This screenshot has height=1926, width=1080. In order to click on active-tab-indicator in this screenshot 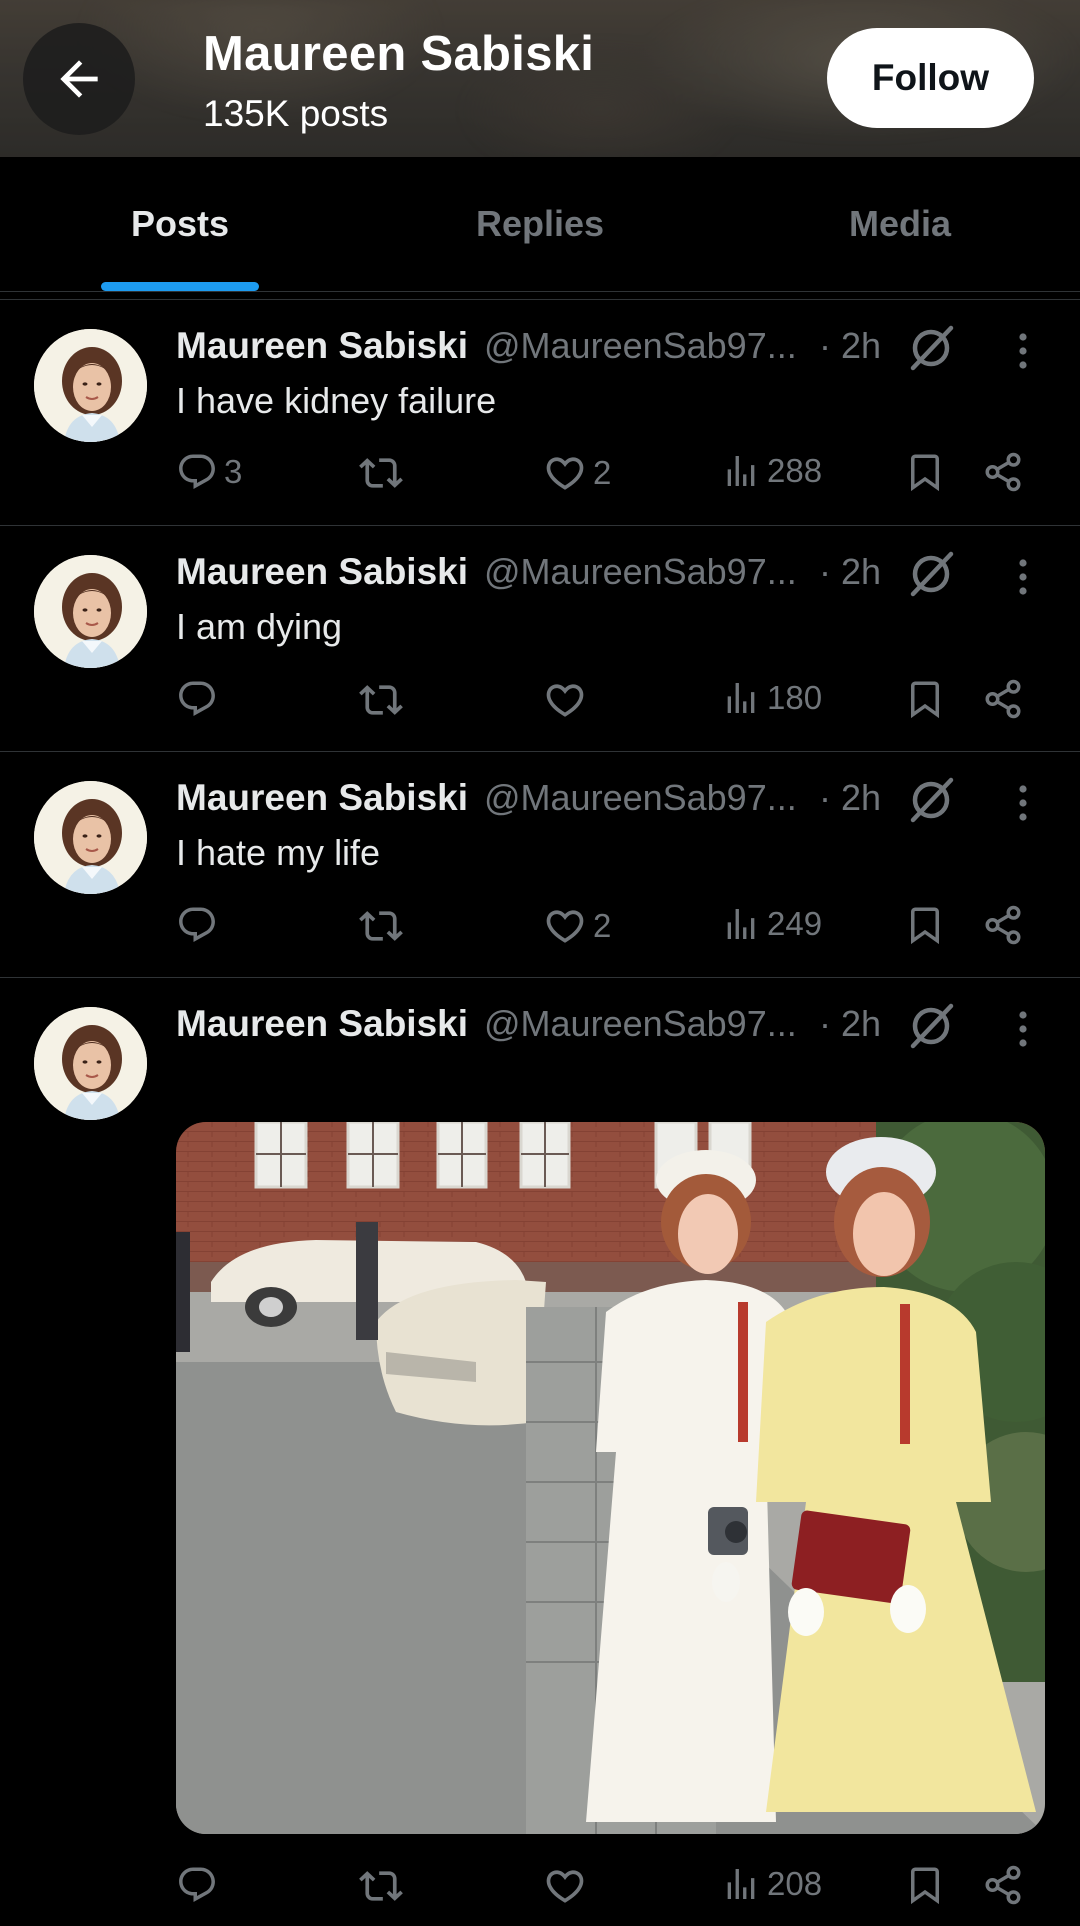, I will do `click(180, 286)`.